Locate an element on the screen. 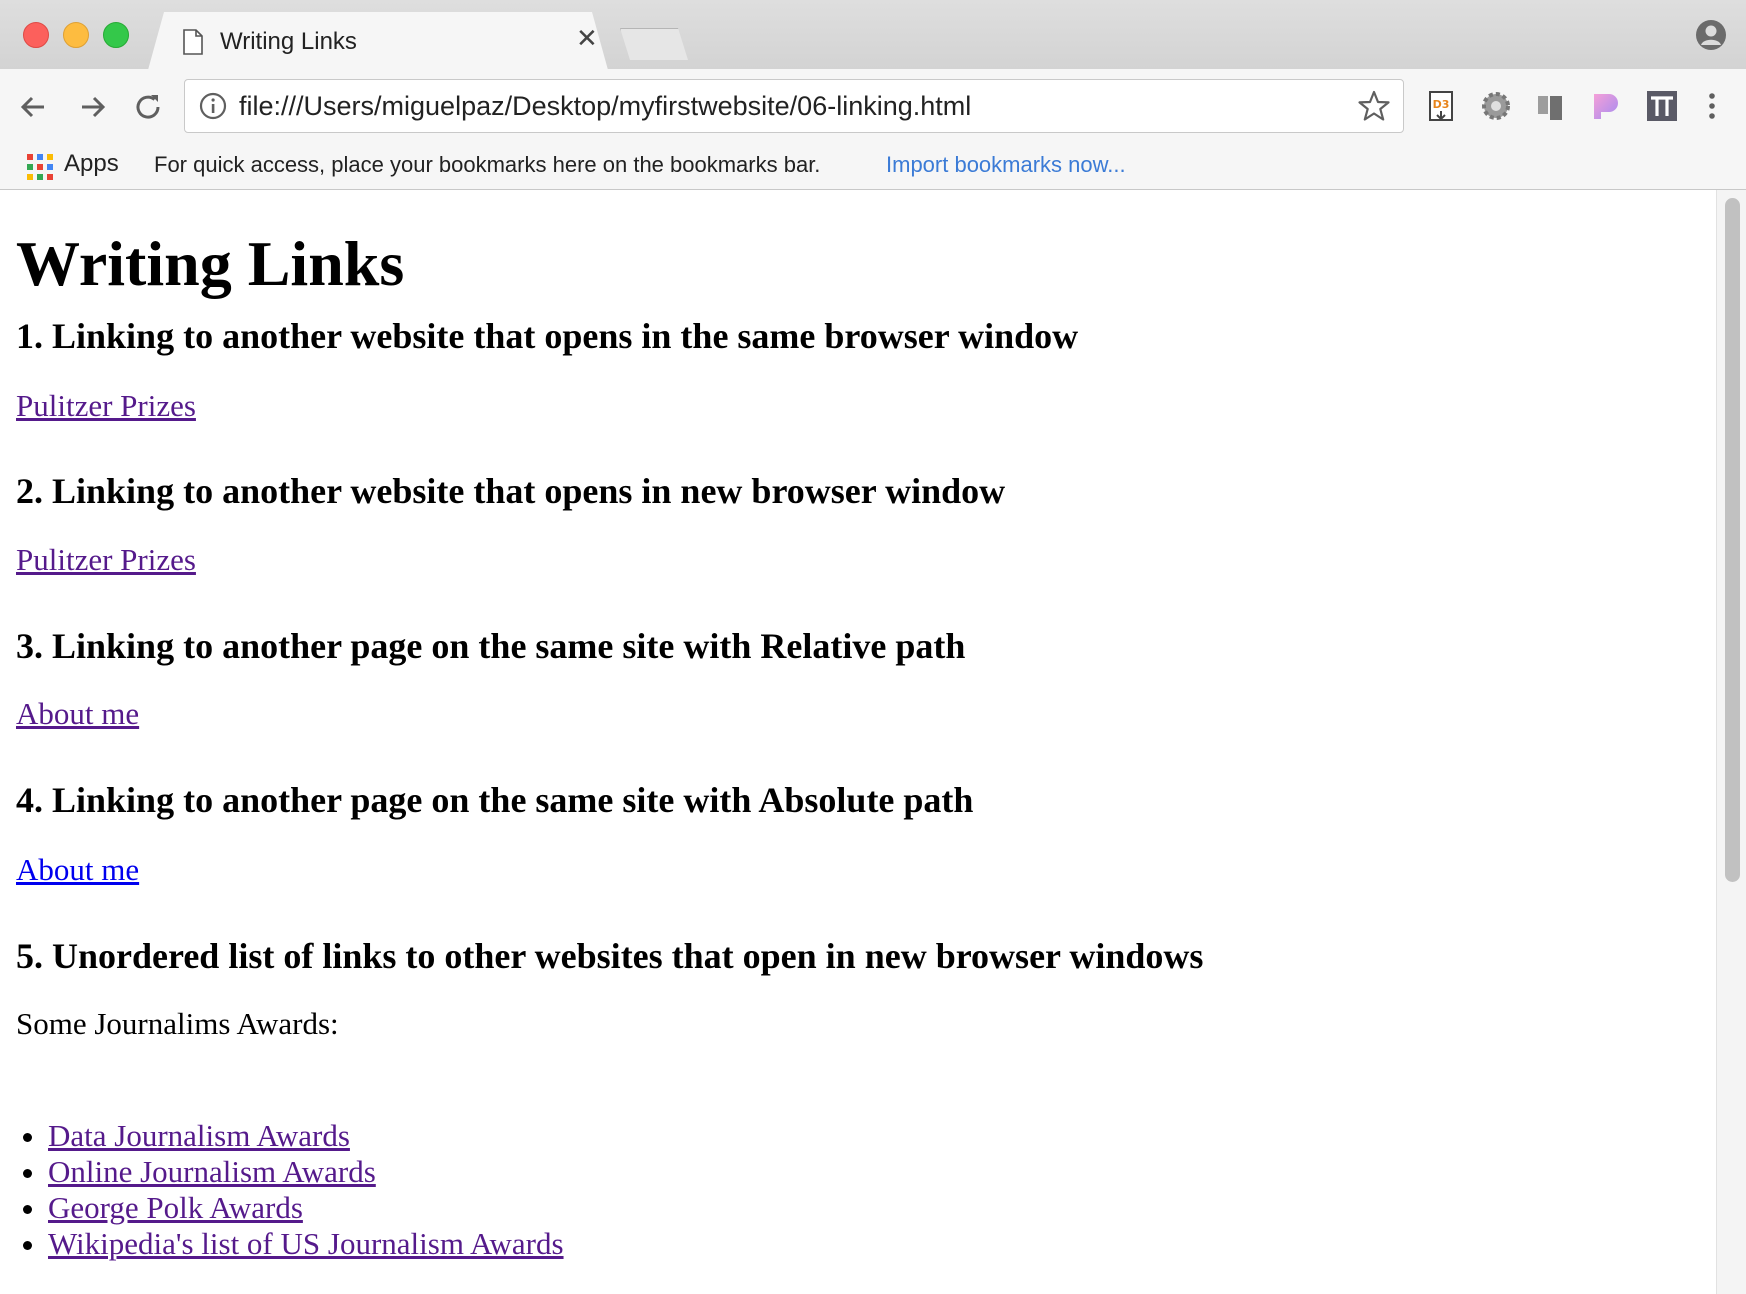 The width and height of the screenshot is (1746, 1294). list-item: George Polk Awards is located at coordinates (306, 1208).